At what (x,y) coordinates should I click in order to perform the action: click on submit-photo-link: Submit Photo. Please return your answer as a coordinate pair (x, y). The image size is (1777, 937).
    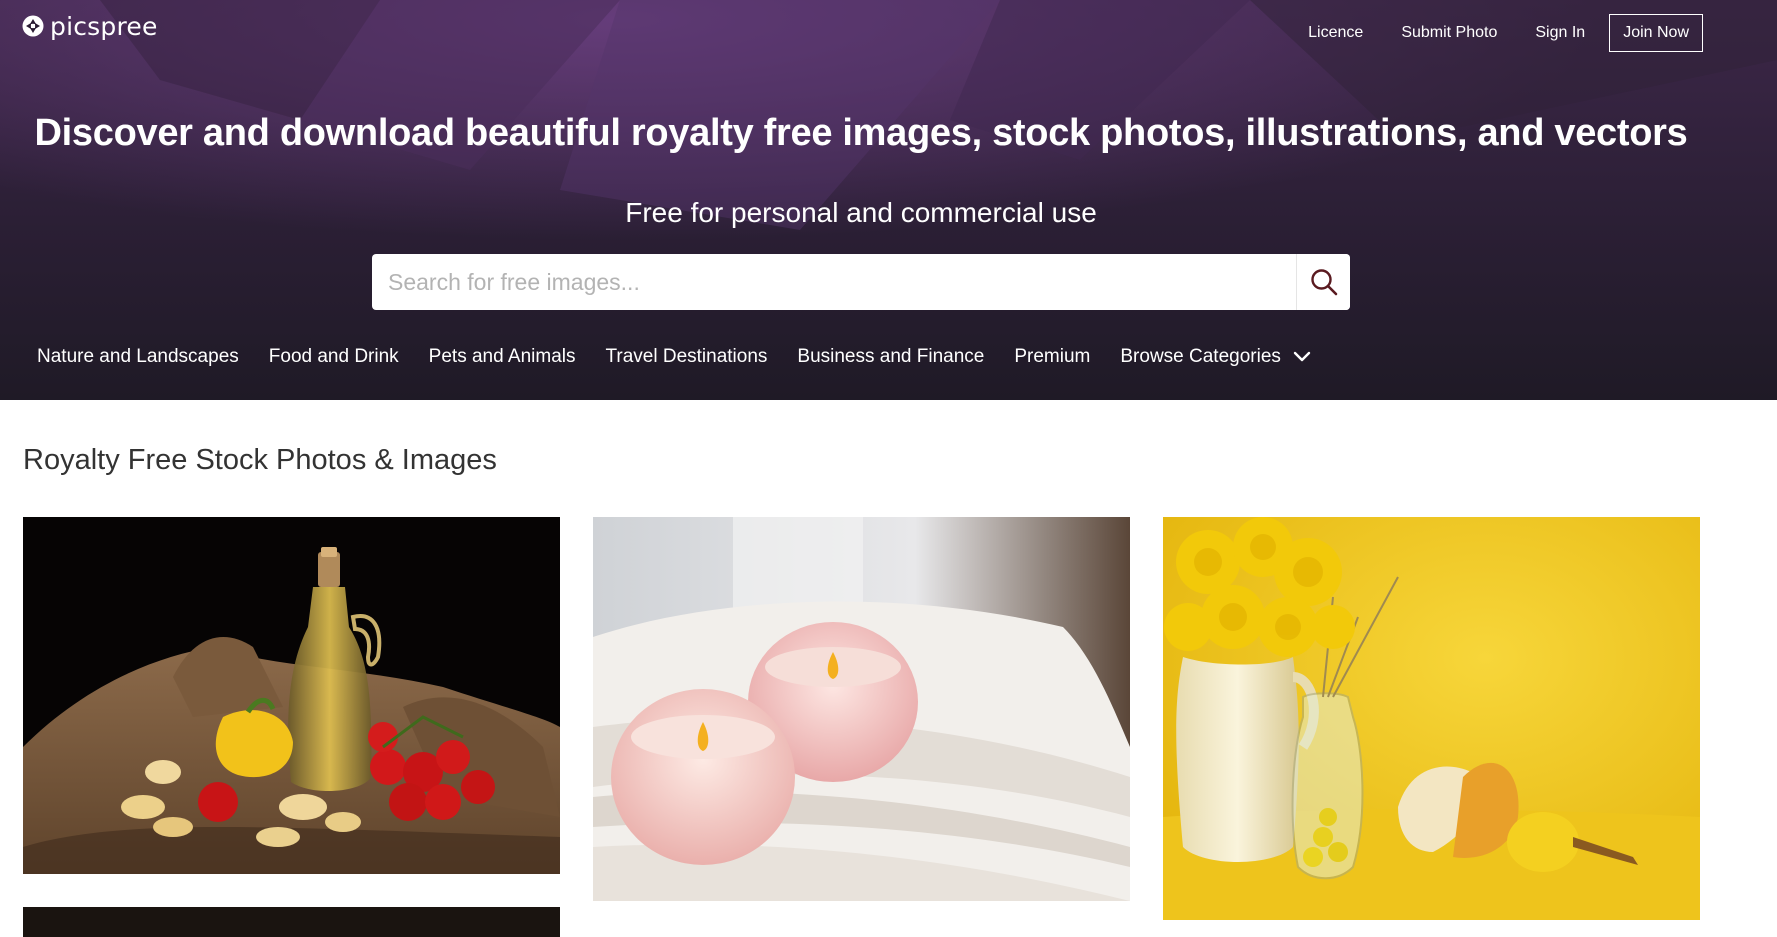
    Looking at the image, I should click on (1449, 33).